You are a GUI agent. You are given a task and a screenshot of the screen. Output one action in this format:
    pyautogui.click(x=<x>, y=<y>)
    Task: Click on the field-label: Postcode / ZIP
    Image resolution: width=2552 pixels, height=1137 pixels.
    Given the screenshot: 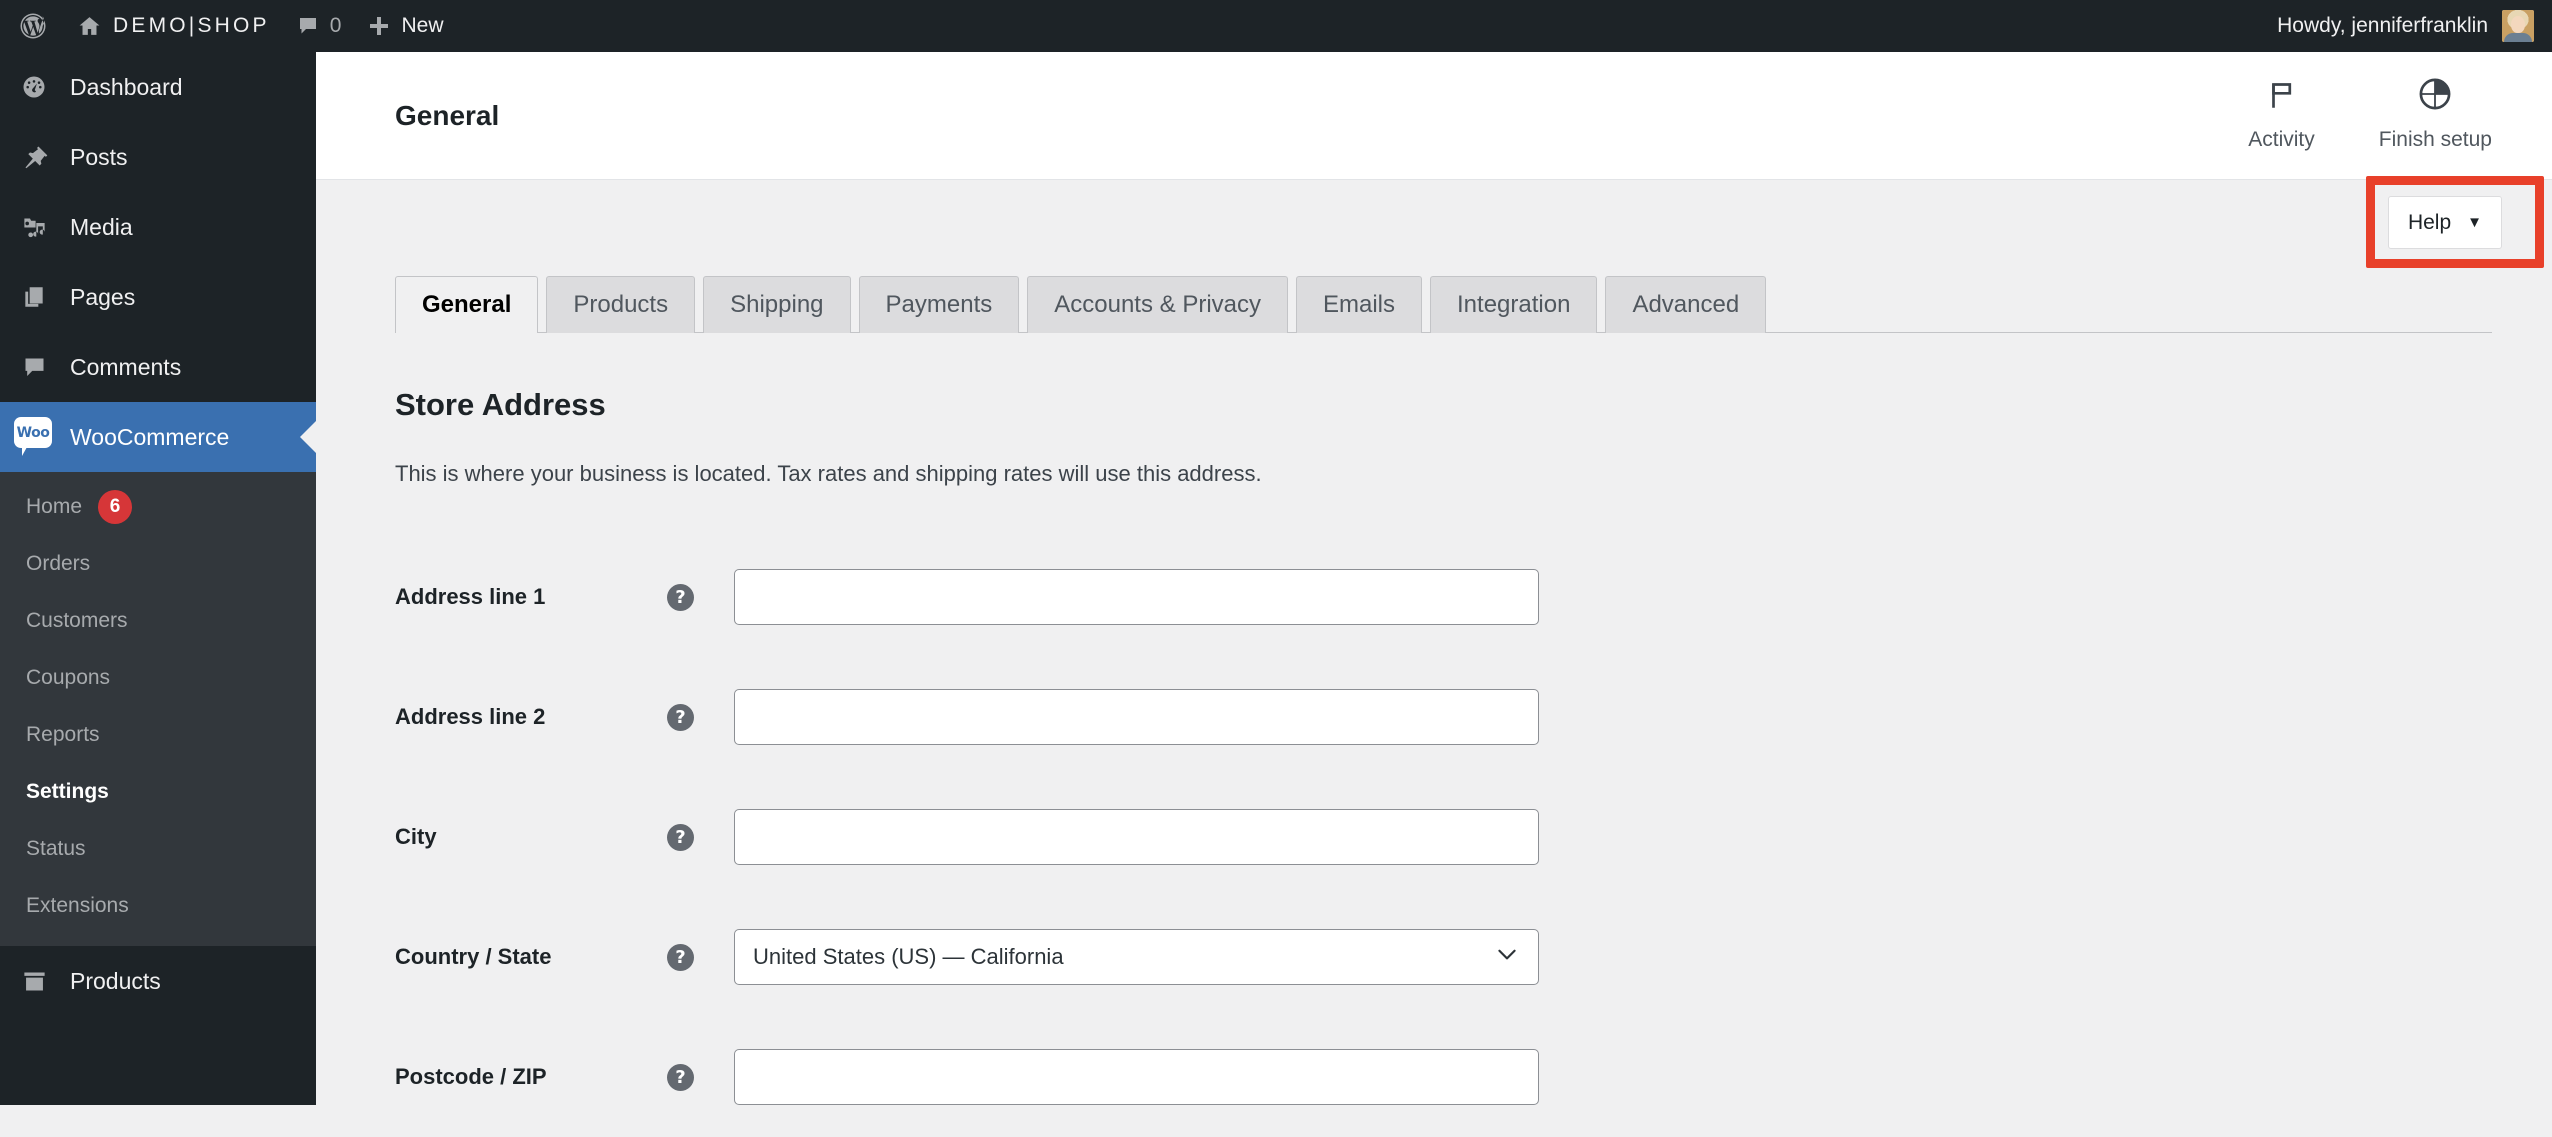 What is the action you would take?
    pyautogui.click(x=471, y=1076)
    